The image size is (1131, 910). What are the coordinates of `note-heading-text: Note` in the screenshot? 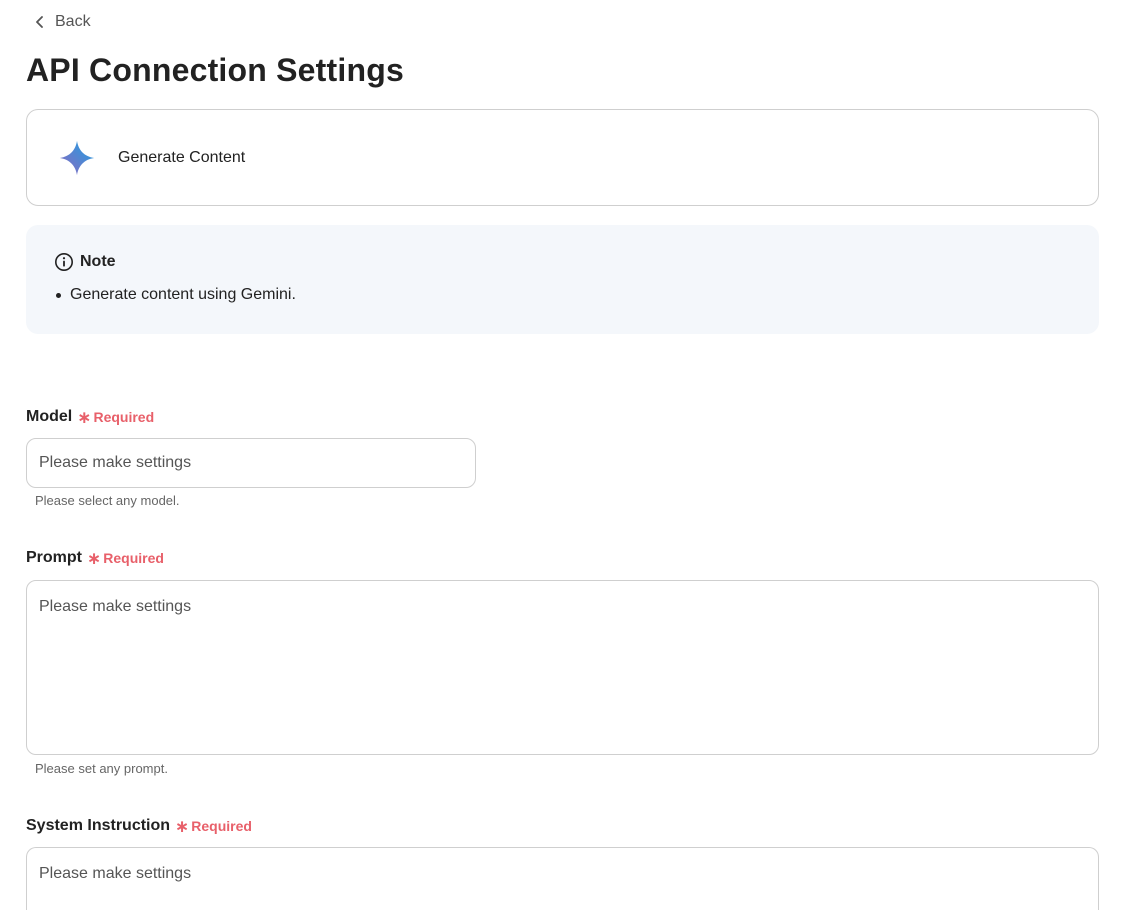 It's located at (98, 261).